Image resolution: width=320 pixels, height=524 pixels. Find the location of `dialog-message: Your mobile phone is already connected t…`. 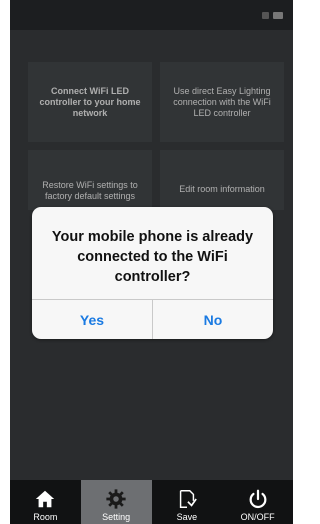

dialog-message: Your mobile phone is already connected t… is located at coordinates (152, 257).